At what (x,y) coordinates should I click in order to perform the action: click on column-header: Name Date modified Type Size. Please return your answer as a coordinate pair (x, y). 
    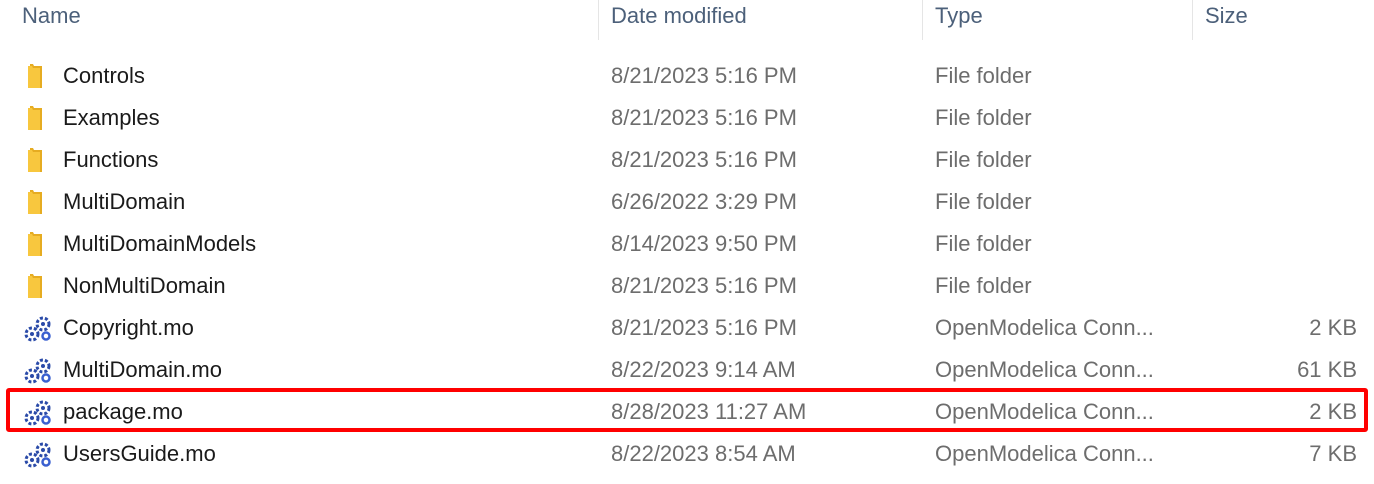
    Looking at the image, I should click on (687, 20).